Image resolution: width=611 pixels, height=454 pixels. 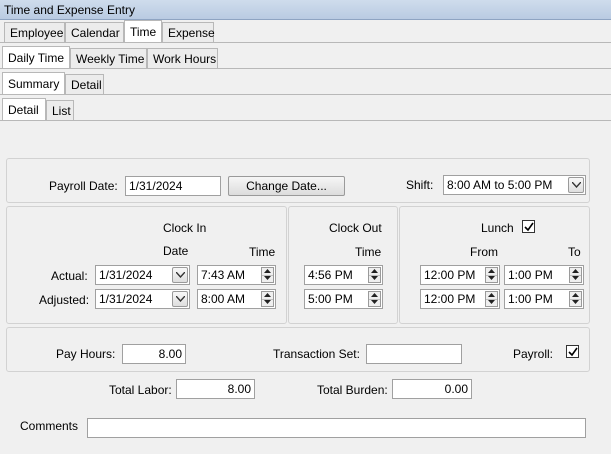 What do you see at coordinates (305, 10) in the screenshot?
I see `title-bar: Time and Expense Entry` at bounding box center [305, 10].